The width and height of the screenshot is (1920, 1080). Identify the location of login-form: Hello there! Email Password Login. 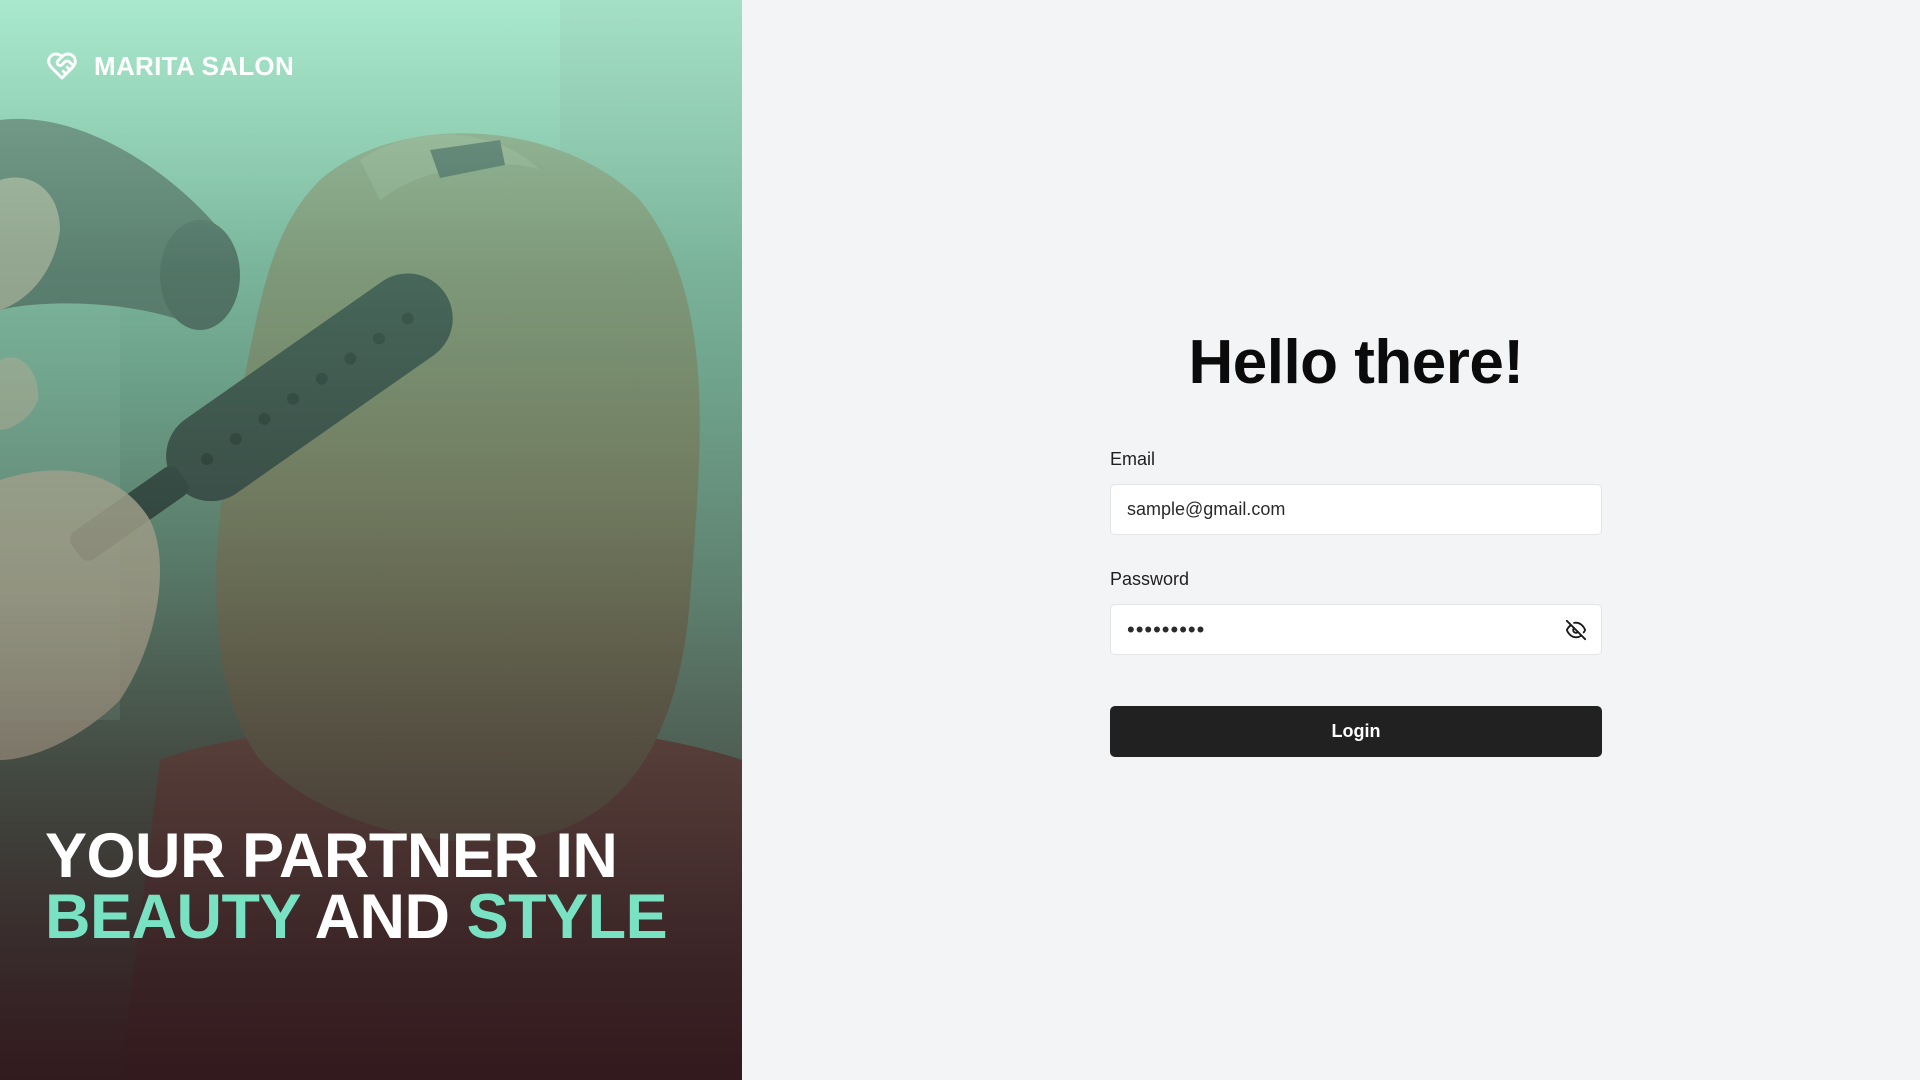
(1356, 541).